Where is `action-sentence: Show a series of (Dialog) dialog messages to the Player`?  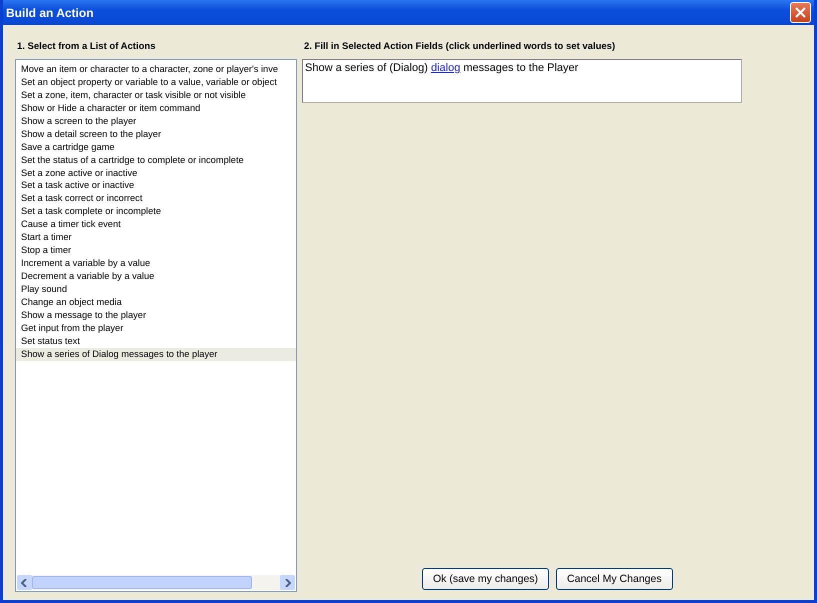
action-sentence: Show a series of (Dialog) dialog messages to the Player is located at coordinates (441, 68).